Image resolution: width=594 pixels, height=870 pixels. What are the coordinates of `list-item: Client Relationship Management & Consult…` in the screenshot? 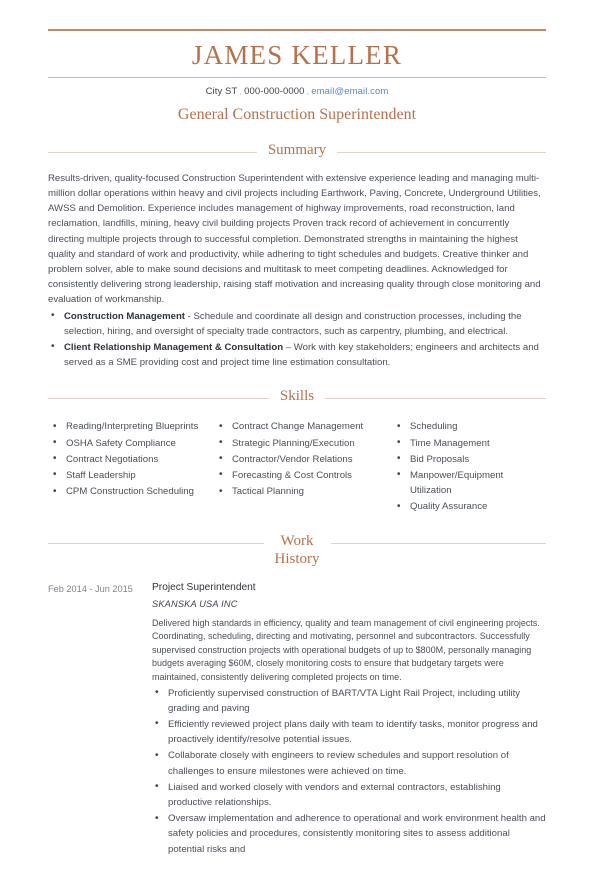 It's located at (297, 354).